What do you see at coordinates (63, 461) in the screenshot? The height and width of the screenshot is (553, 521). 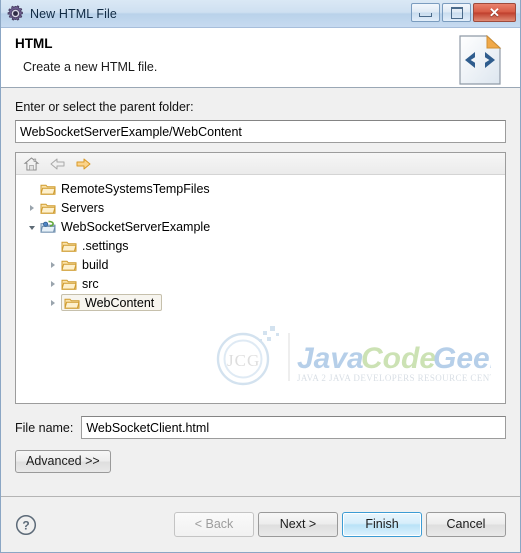 I see `advanced-button: Advanced >>` at bounding box center [63, 461].